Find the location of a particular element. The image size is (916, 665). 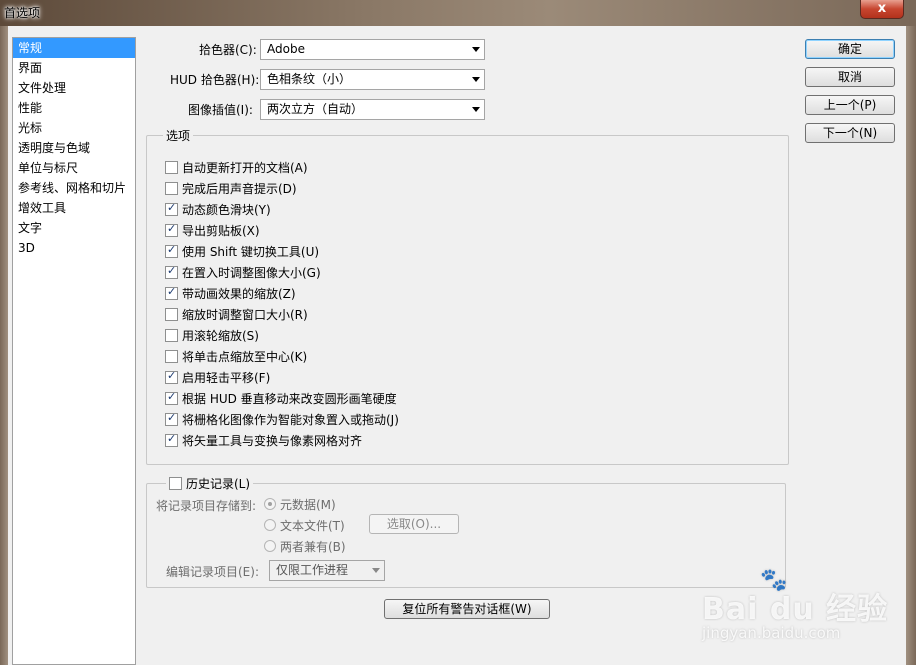

radio-metadata: 元数据(M) is located at coordinates (300, 504).